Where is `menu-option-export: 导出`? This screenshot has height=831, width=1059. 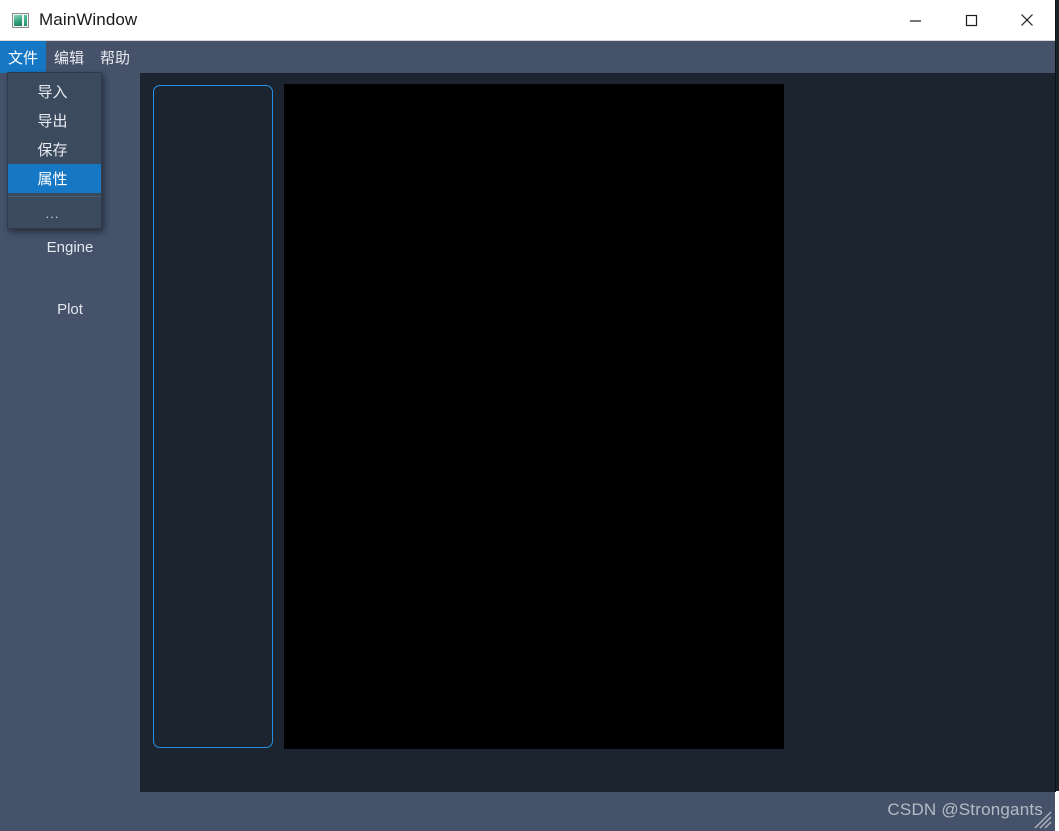
menu-option-export: 导出 is located at coordinates (54, 120).